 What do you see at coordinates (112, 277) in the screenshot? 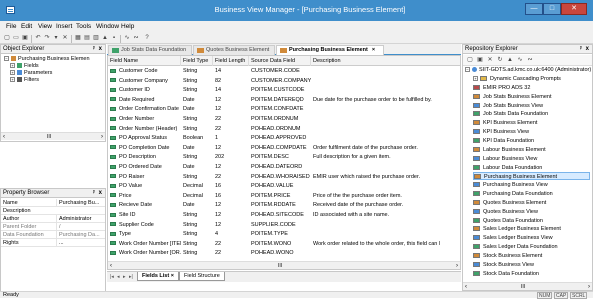
I see `first-tab-icon: |◂` at bounding box center [112, 277].